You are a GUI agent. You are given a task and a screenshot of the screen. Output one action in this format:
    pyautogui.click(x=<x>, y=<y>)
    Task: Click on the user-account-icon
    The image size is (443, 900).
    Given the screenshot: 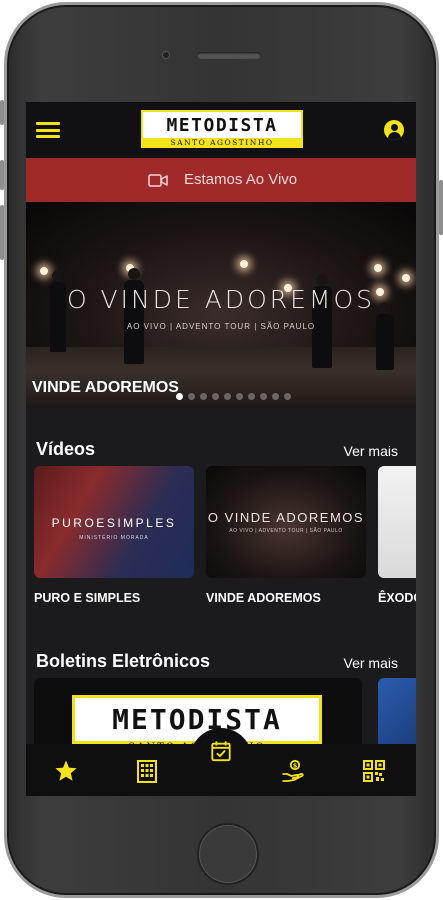 What is the action you would take?
    pyautogui.click(x=394, y=130)
    